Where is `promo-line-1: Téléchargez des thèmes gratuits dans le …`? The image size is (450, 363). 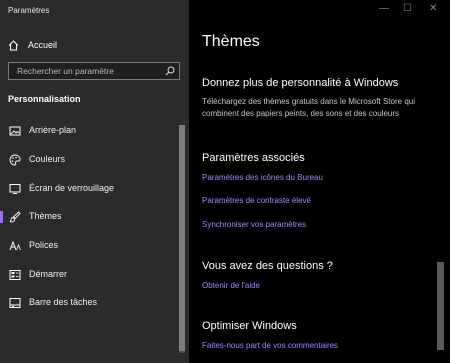 promo-line-1: Téléchargez des thèmes gratuits dans le … is located at coordinates (308, 101).